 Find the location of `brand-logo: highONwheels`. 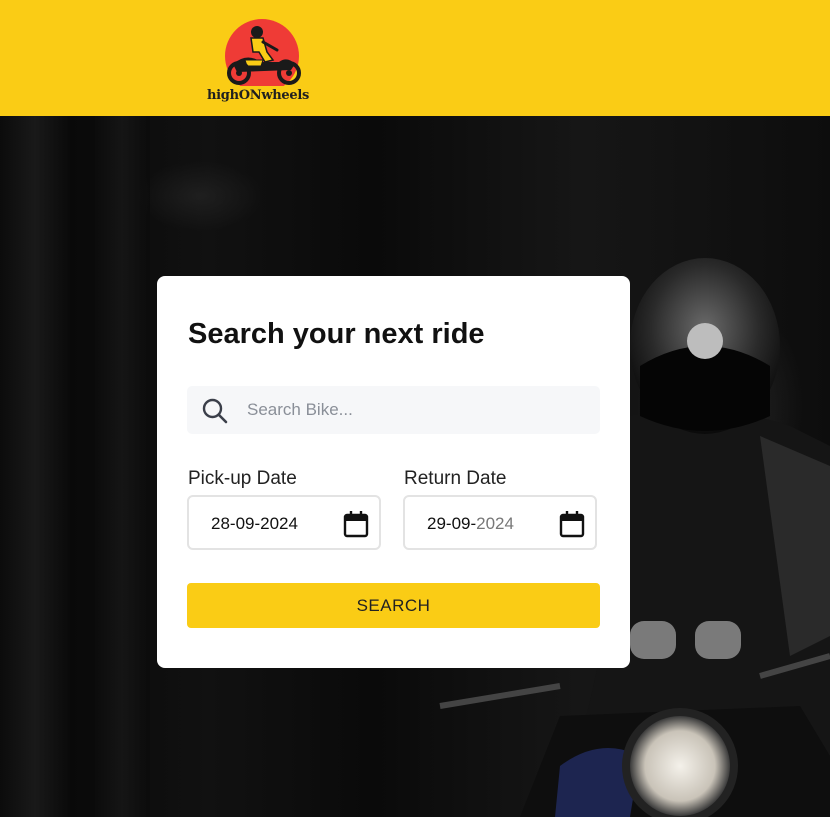

brand-logo: highONwheels is located at coordinates (264, 63).